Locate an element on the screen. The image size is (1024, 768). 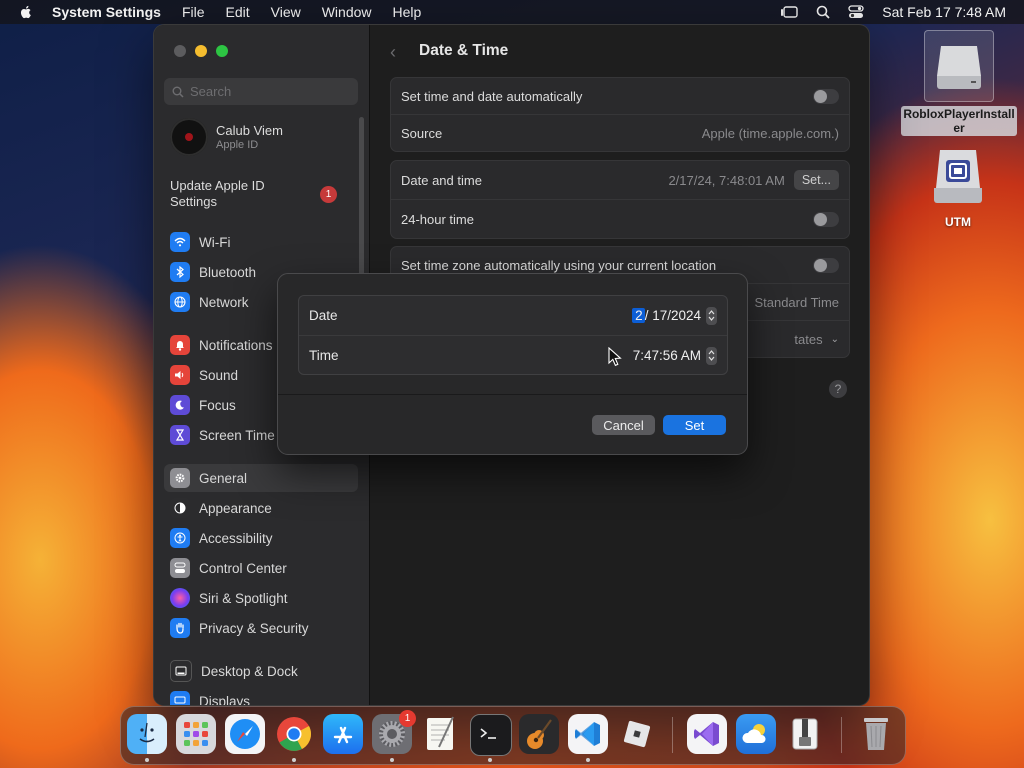
date-field: 2 / 17/2024 is located at coordinates (674, 315).